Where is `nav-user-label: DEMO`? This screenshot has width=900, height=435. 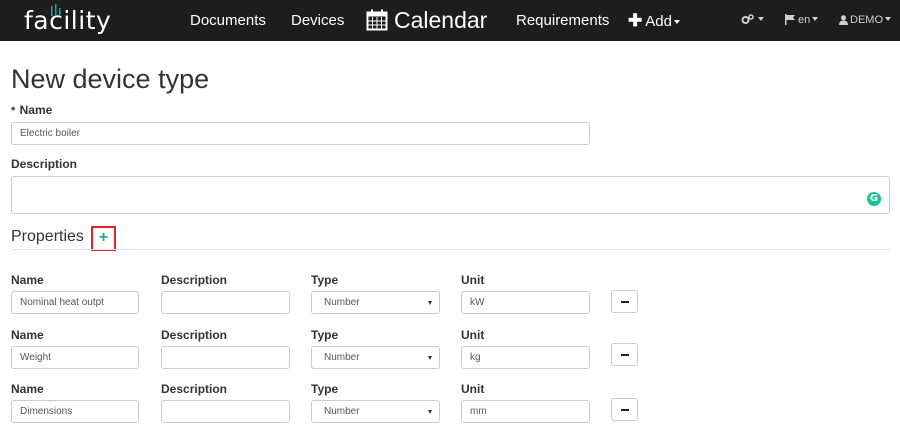 nav-user-label: DEMO is located at coordinates (866, 20).